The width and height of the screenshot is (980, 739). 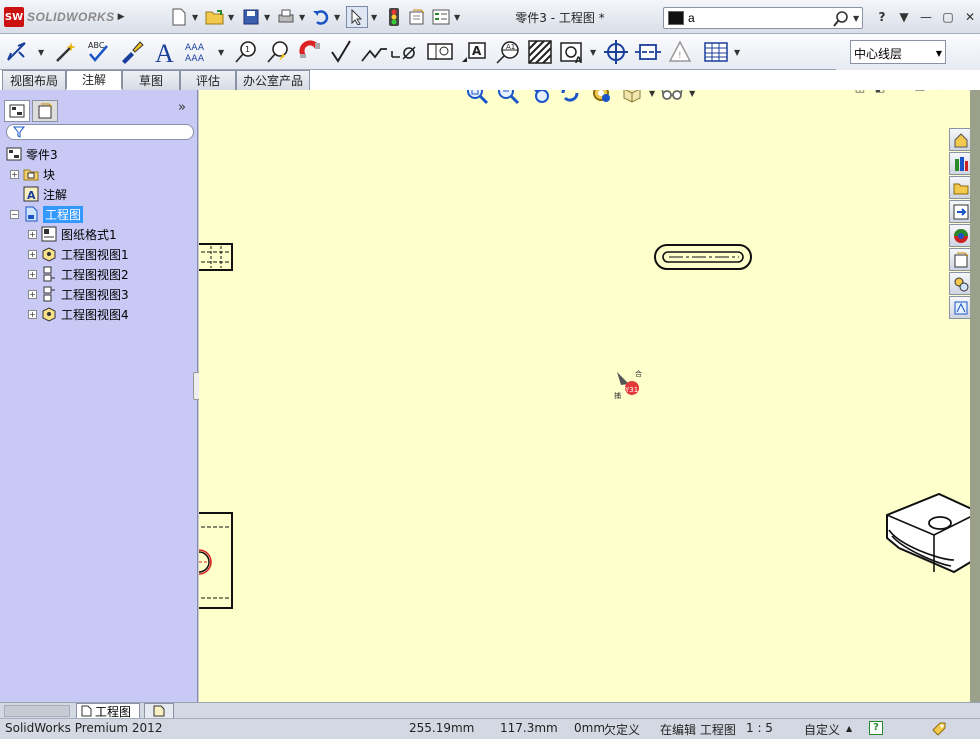 I want to click on tree-item-drawing-view-4: + 工程图视图4, so click(x=78, y=314).